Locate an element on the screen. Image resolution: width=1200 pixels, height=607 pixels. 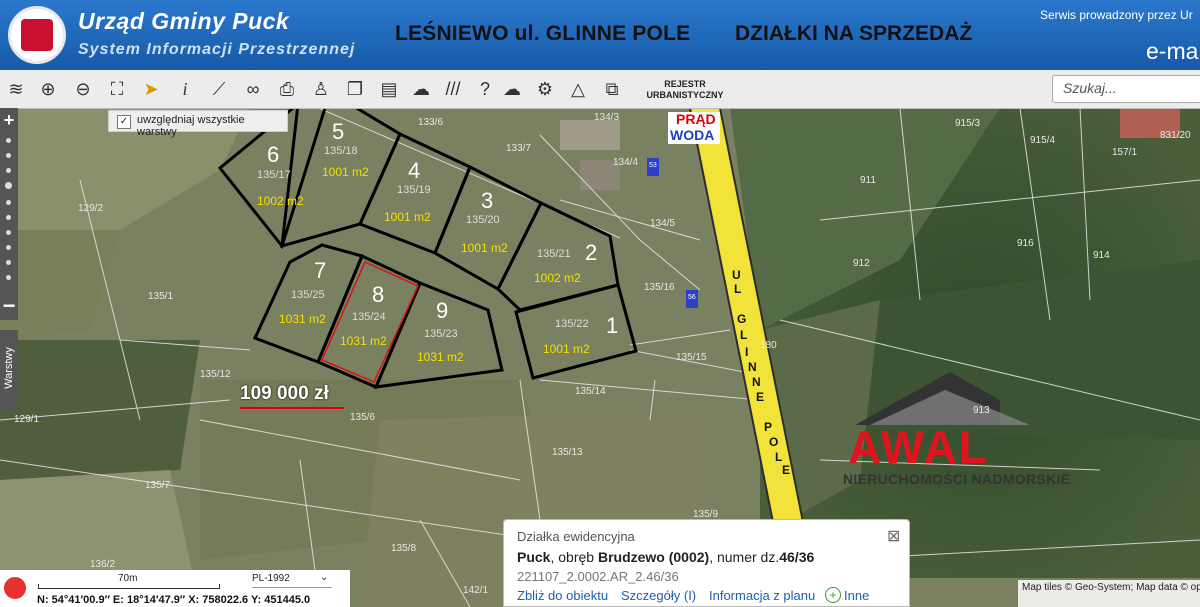
zoom-minus-icon: − is located at coordinates (9, 306).